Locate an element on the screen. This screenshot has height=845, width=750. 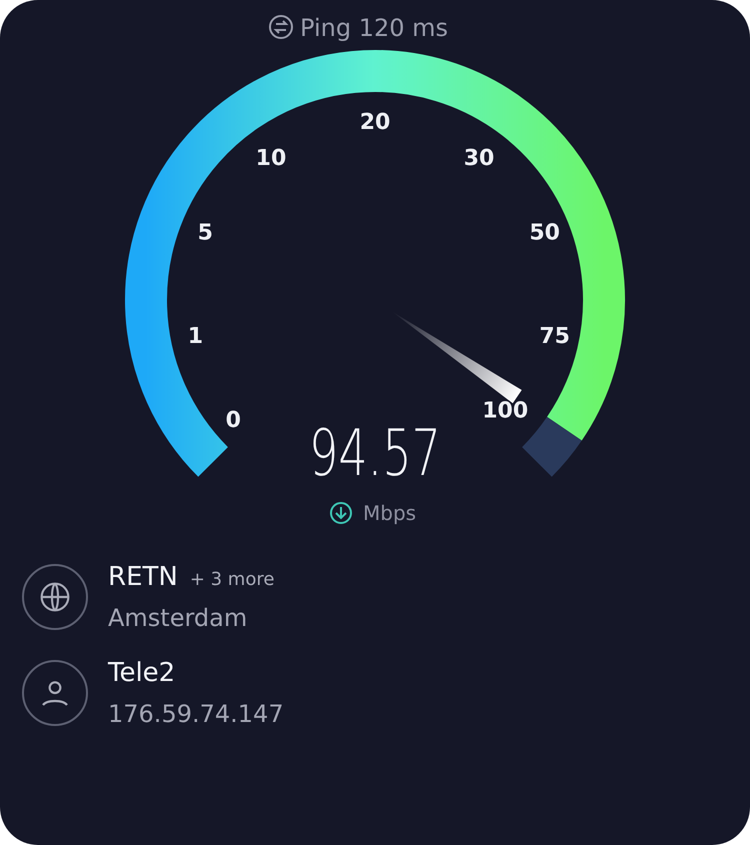
more-servers: + 3 more is located at coordinates (232, 579).